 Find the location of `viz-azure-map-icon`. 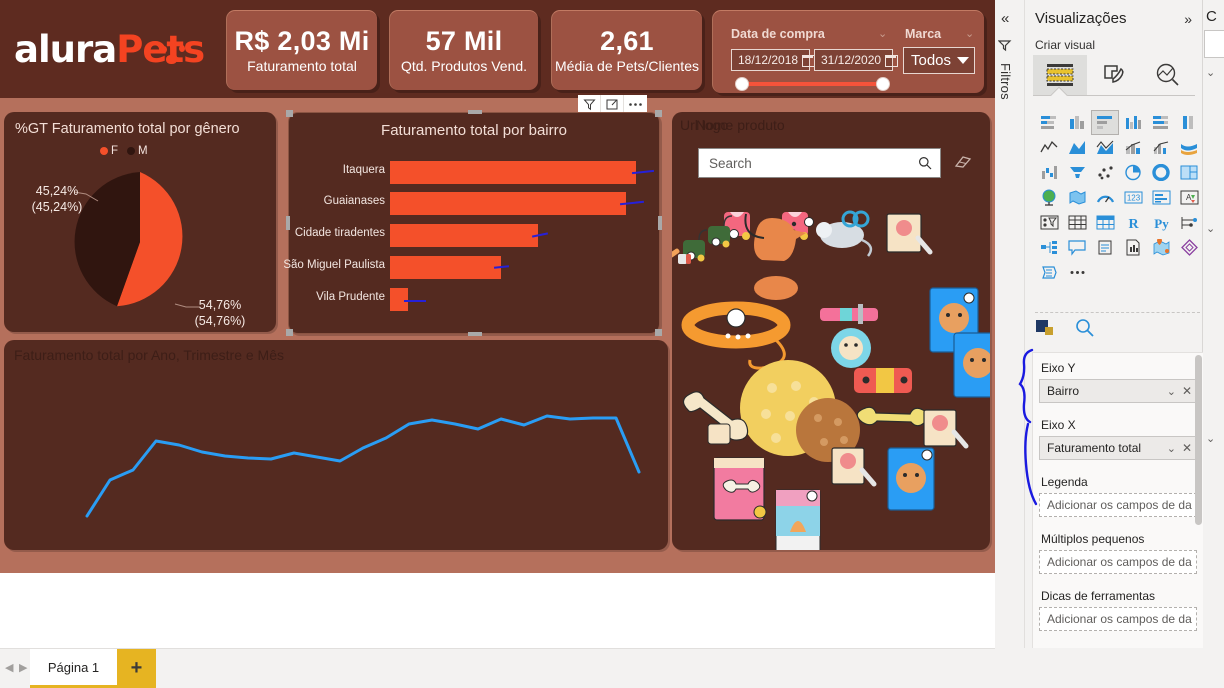

viz-azure-map-icon is located at coordinates (1161, 247).